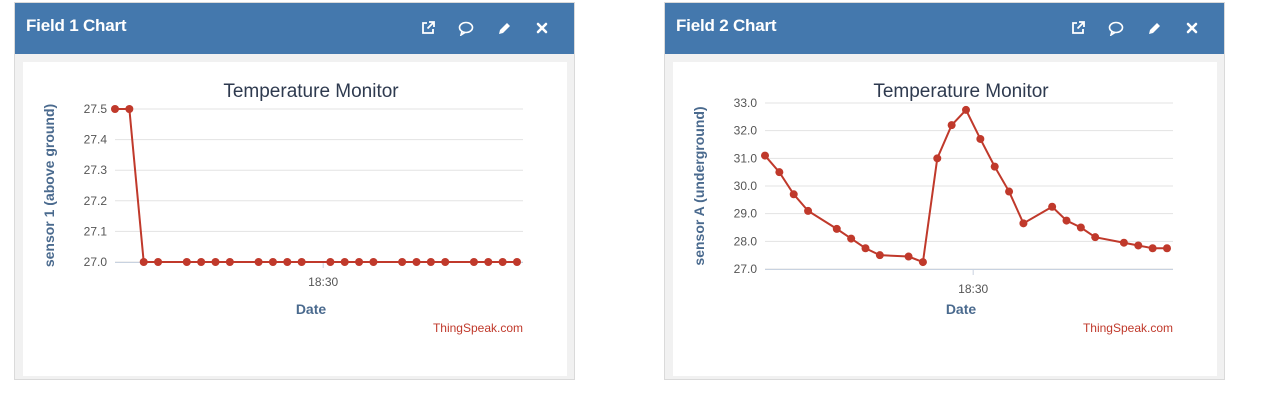 This screenshot has width=1280, height=412. I want to click on y-axis-label: sensor A (underground), so click(699, 185).